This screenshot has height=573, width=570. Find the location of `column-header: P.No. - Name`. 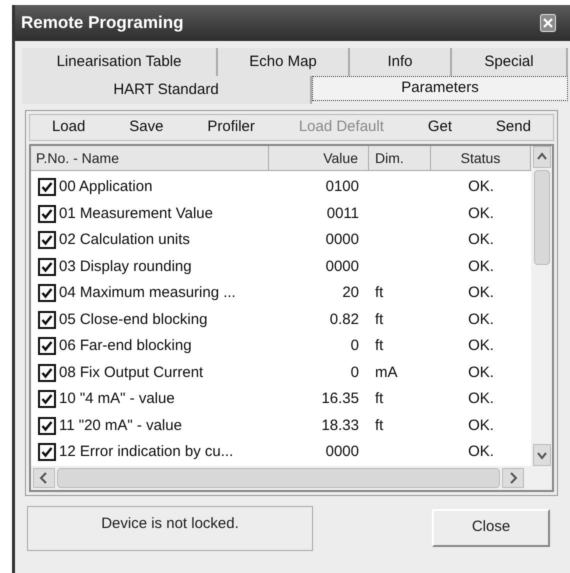

column-header: P.No. - Name is located at coordinates (150, 158).